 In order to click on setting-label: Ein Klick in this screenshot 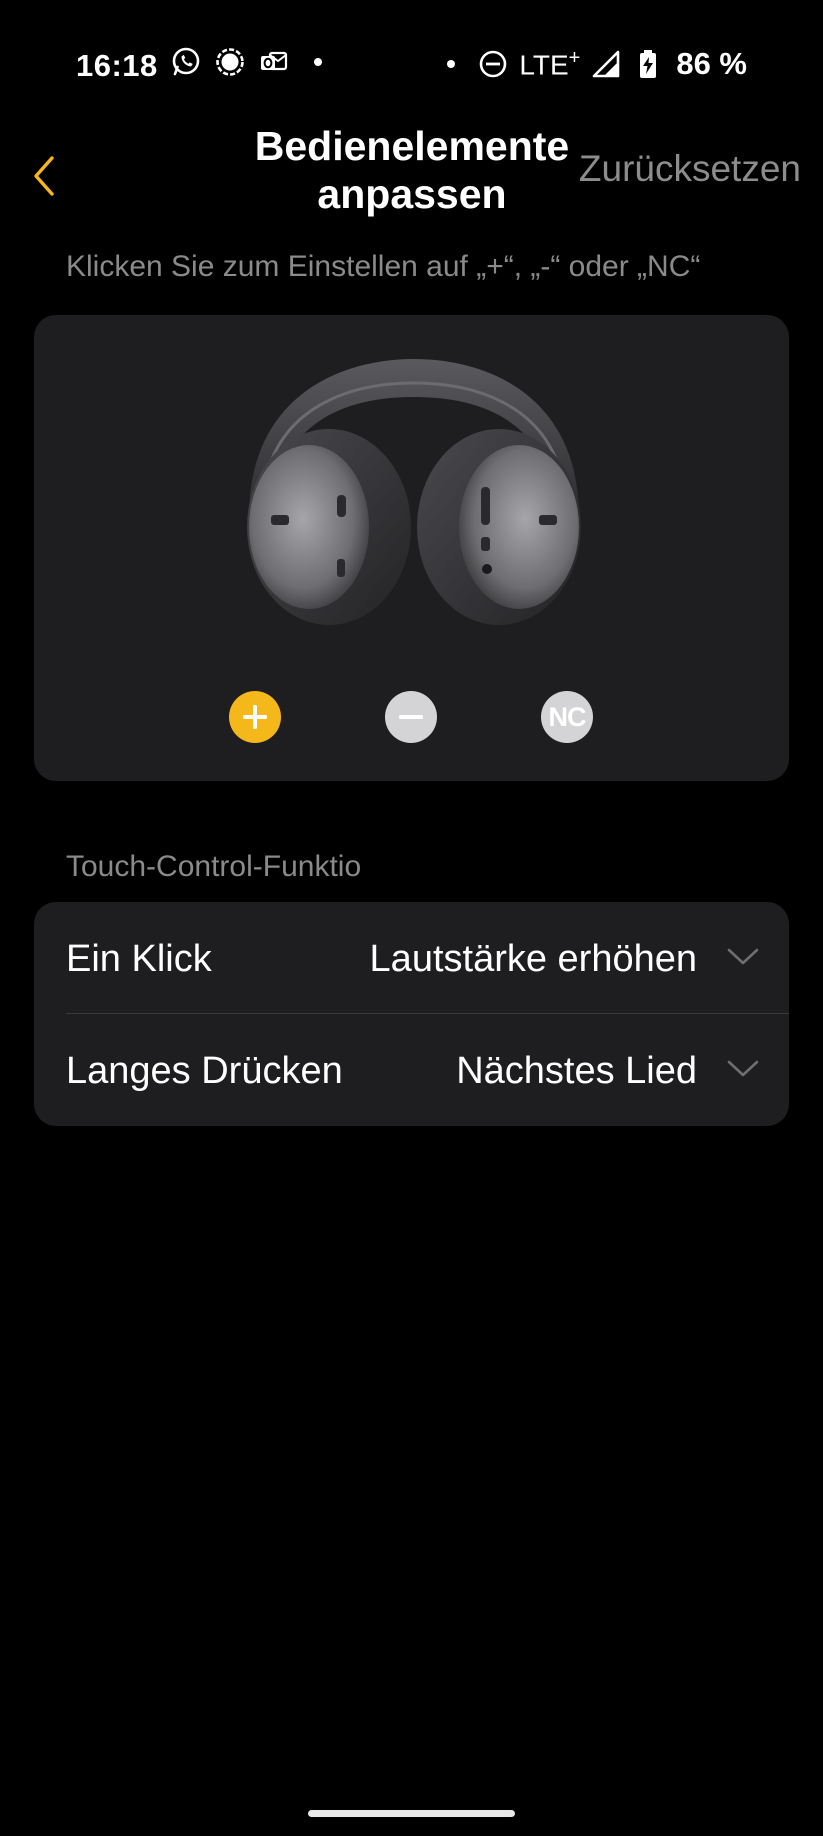, I will do `click(139, 959)`.